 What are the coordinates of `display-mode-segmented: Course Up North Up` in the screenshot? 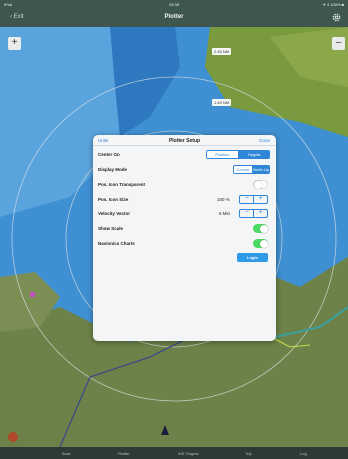 It's located at (251, 169).